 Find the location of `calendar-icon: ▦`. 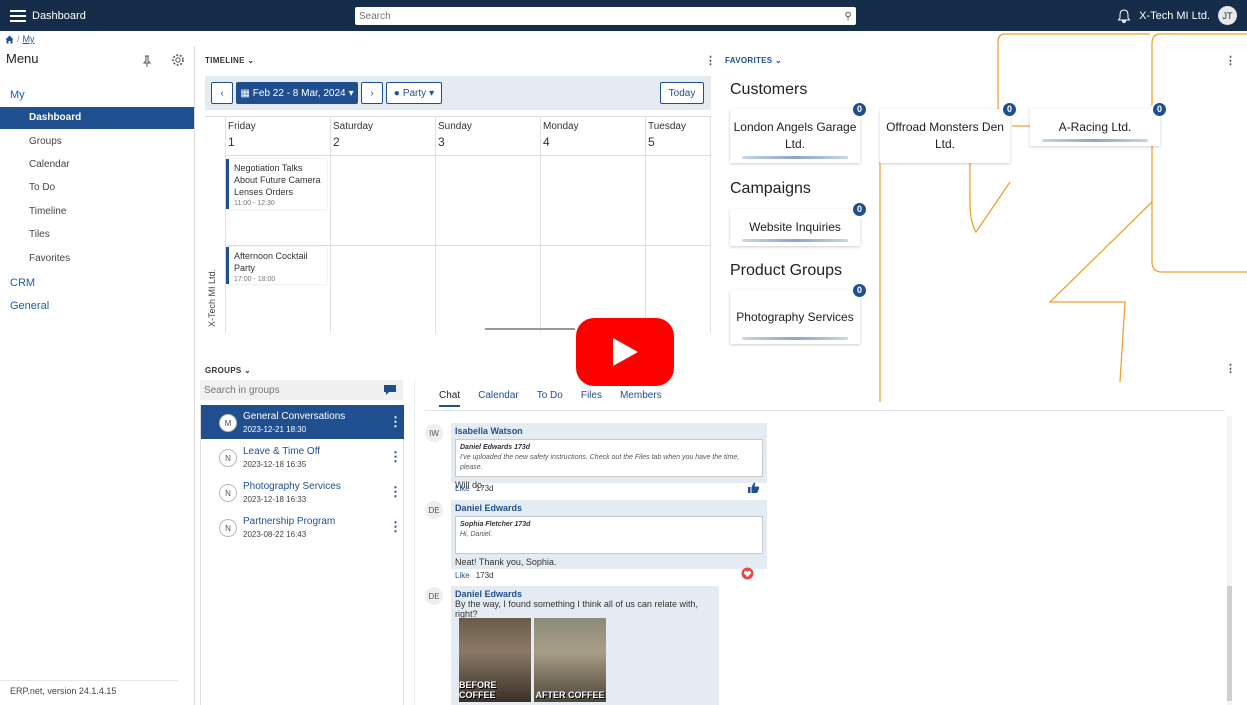

calendar-icon: ▦ is located at coordinates (245, 93).